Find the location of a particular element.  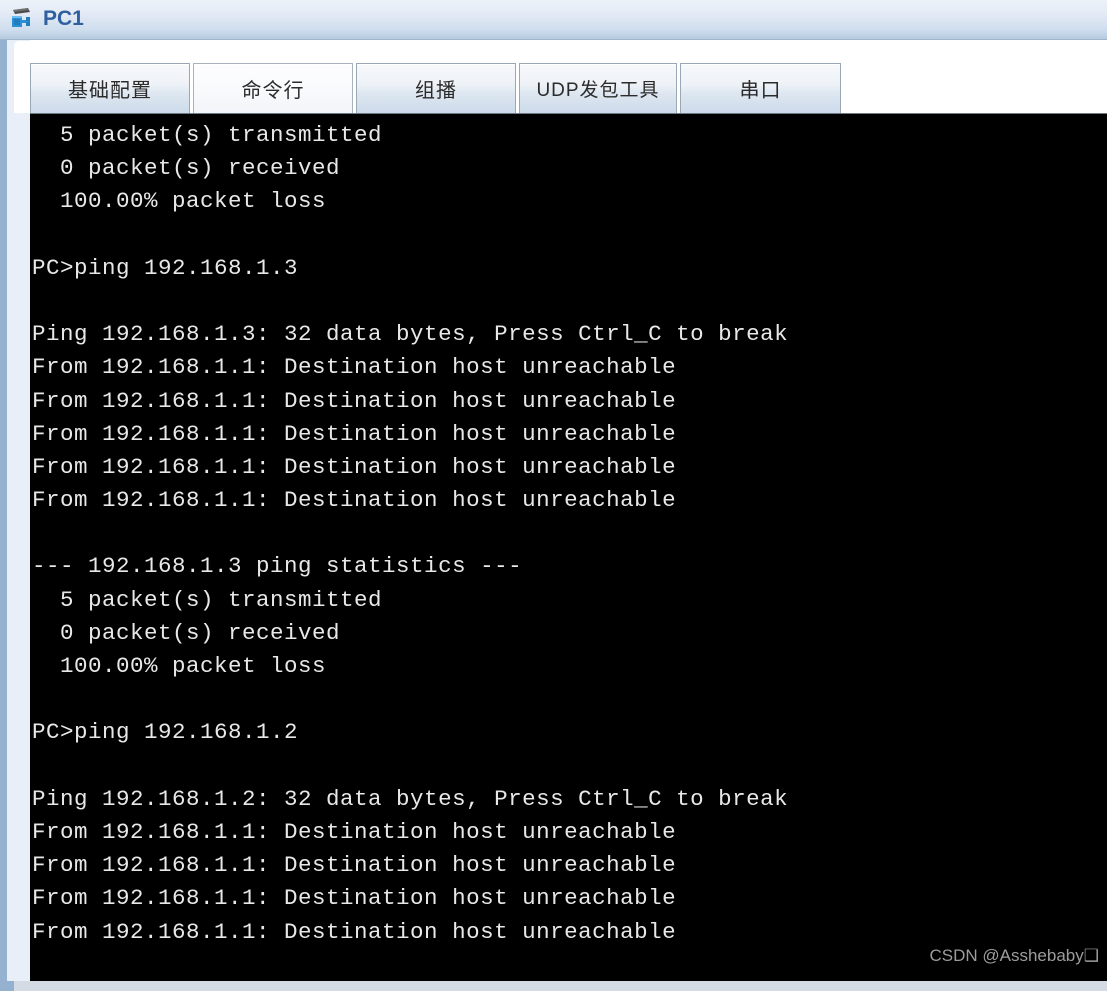

tab-command-line: 命令行 is located at coordinates (273, 88).